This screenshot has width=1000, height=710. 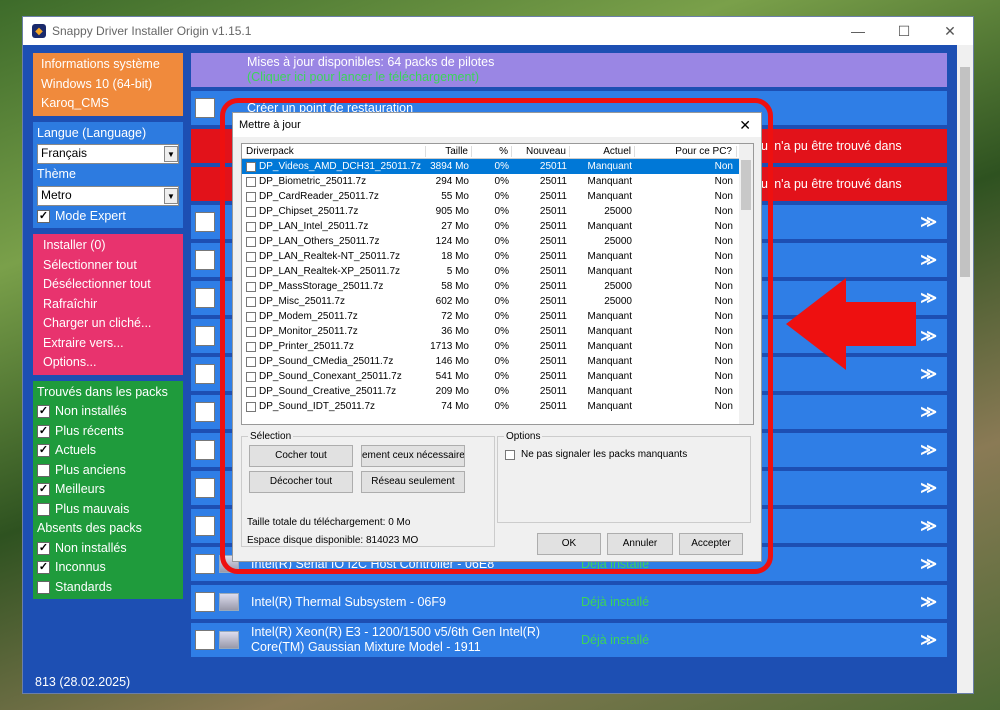 What do you see at coordinates (39, 31) in the screenshot?
I see `app-logo-icon: ◆` at bounding box center [39, 31].